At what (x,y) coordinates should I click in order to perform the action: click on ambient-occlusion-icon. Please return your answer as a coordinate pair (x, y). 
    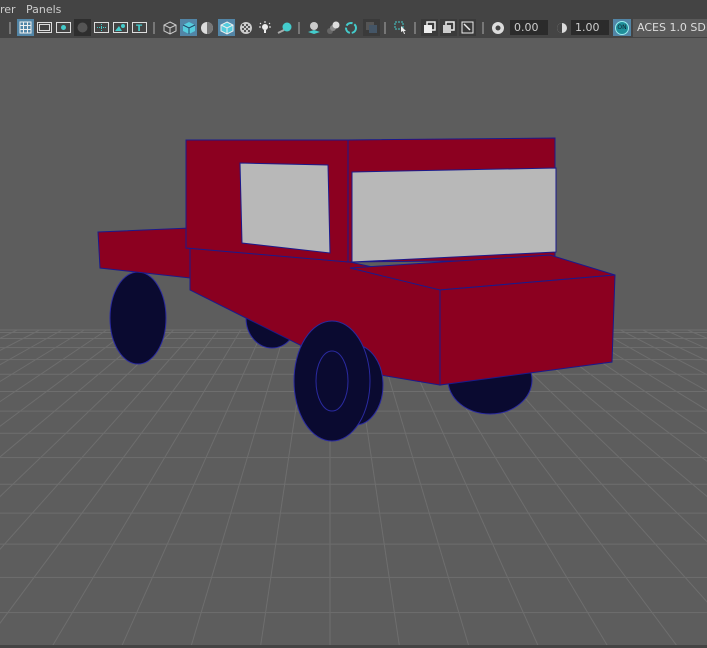
    Looking at the image, I should click on (313, 27).